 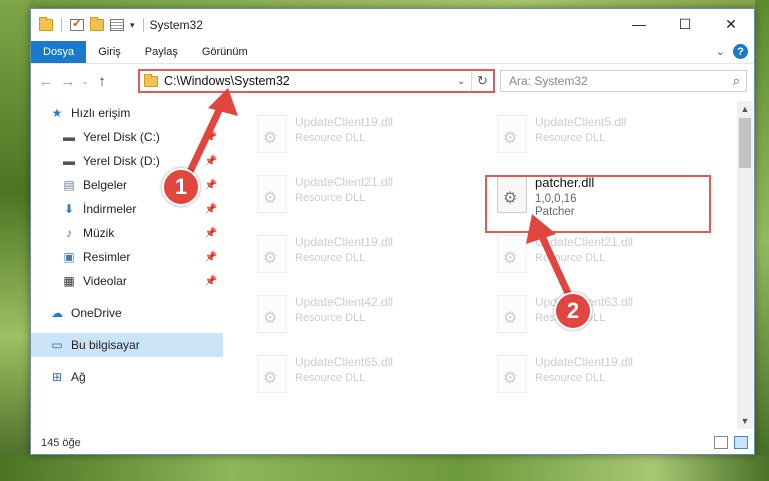 What do you see at coordinates (392, 52) in the screenshot?
I see `ribbon-tabs: Dosya Giriş Paylaş Görünüm ⌄ ?` at bounding box center [392, 52].